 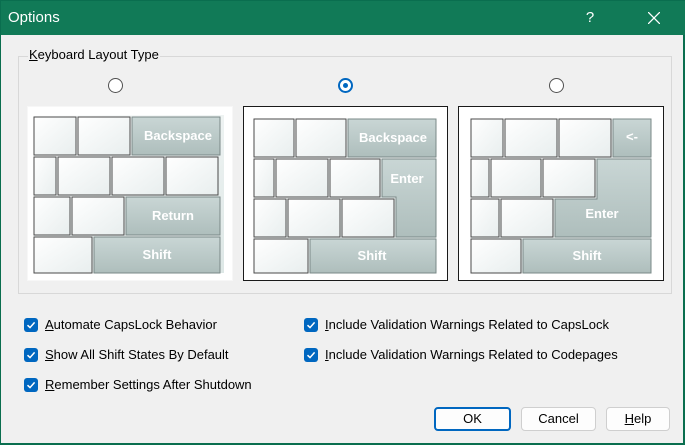 What do you see at coordinates (558, 419) in the screenshot?
I see `cancel-button: Cancel` at bounding box center [558, 419].